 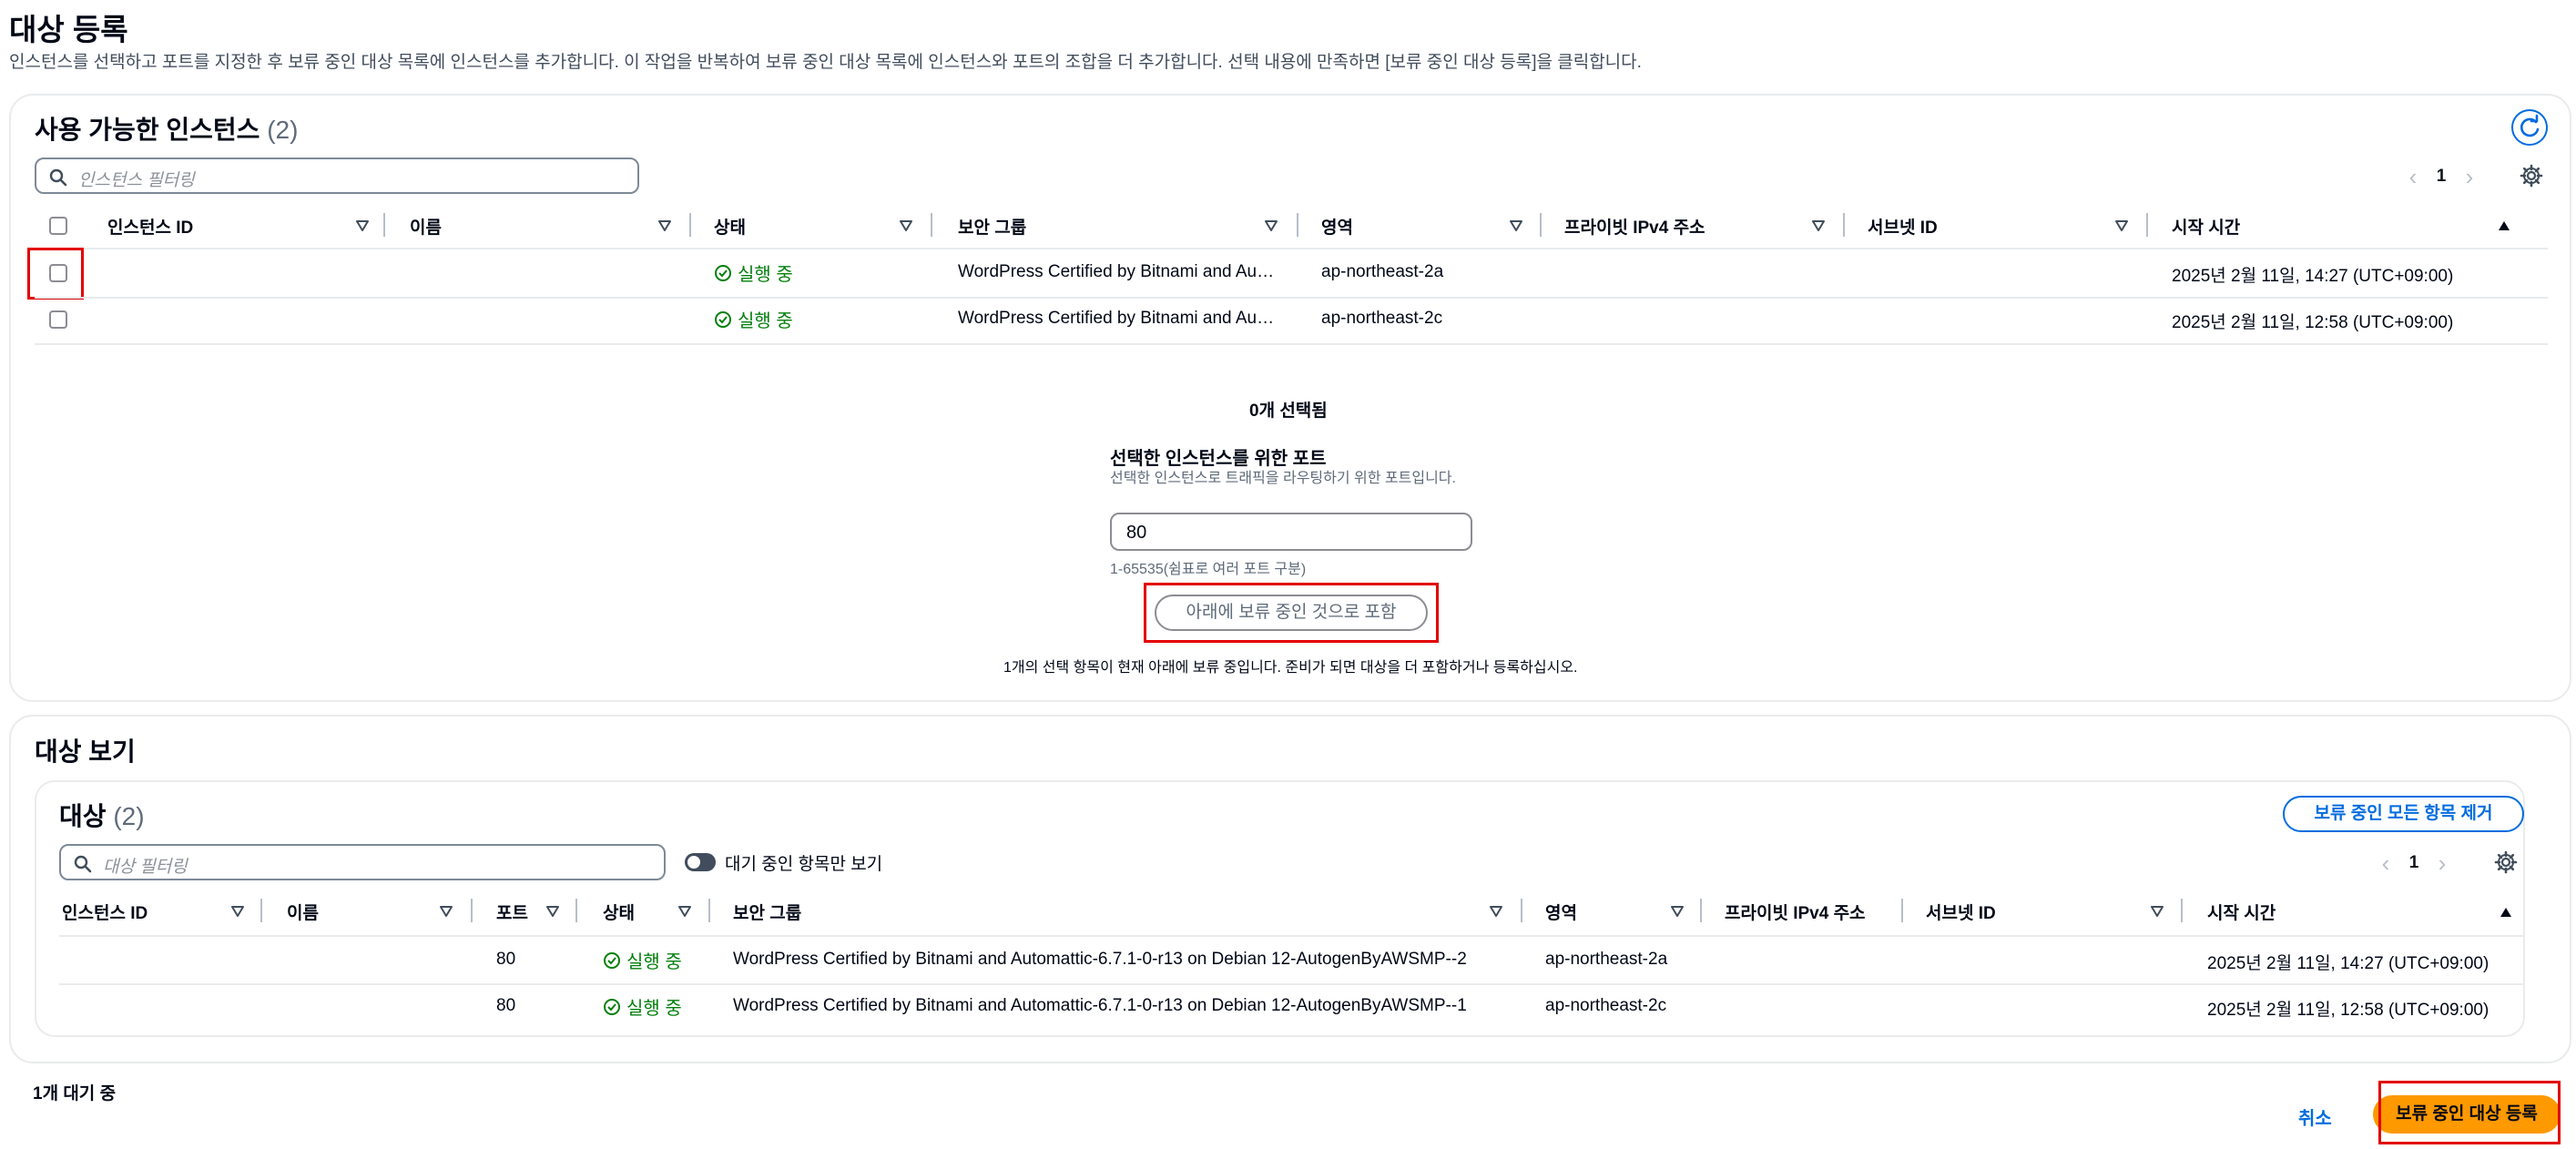 What do you see at coordinates (362, 862) in the screenshot?
I see `target-filter-input: 대상 필터링` at bounding box center [362, 862].